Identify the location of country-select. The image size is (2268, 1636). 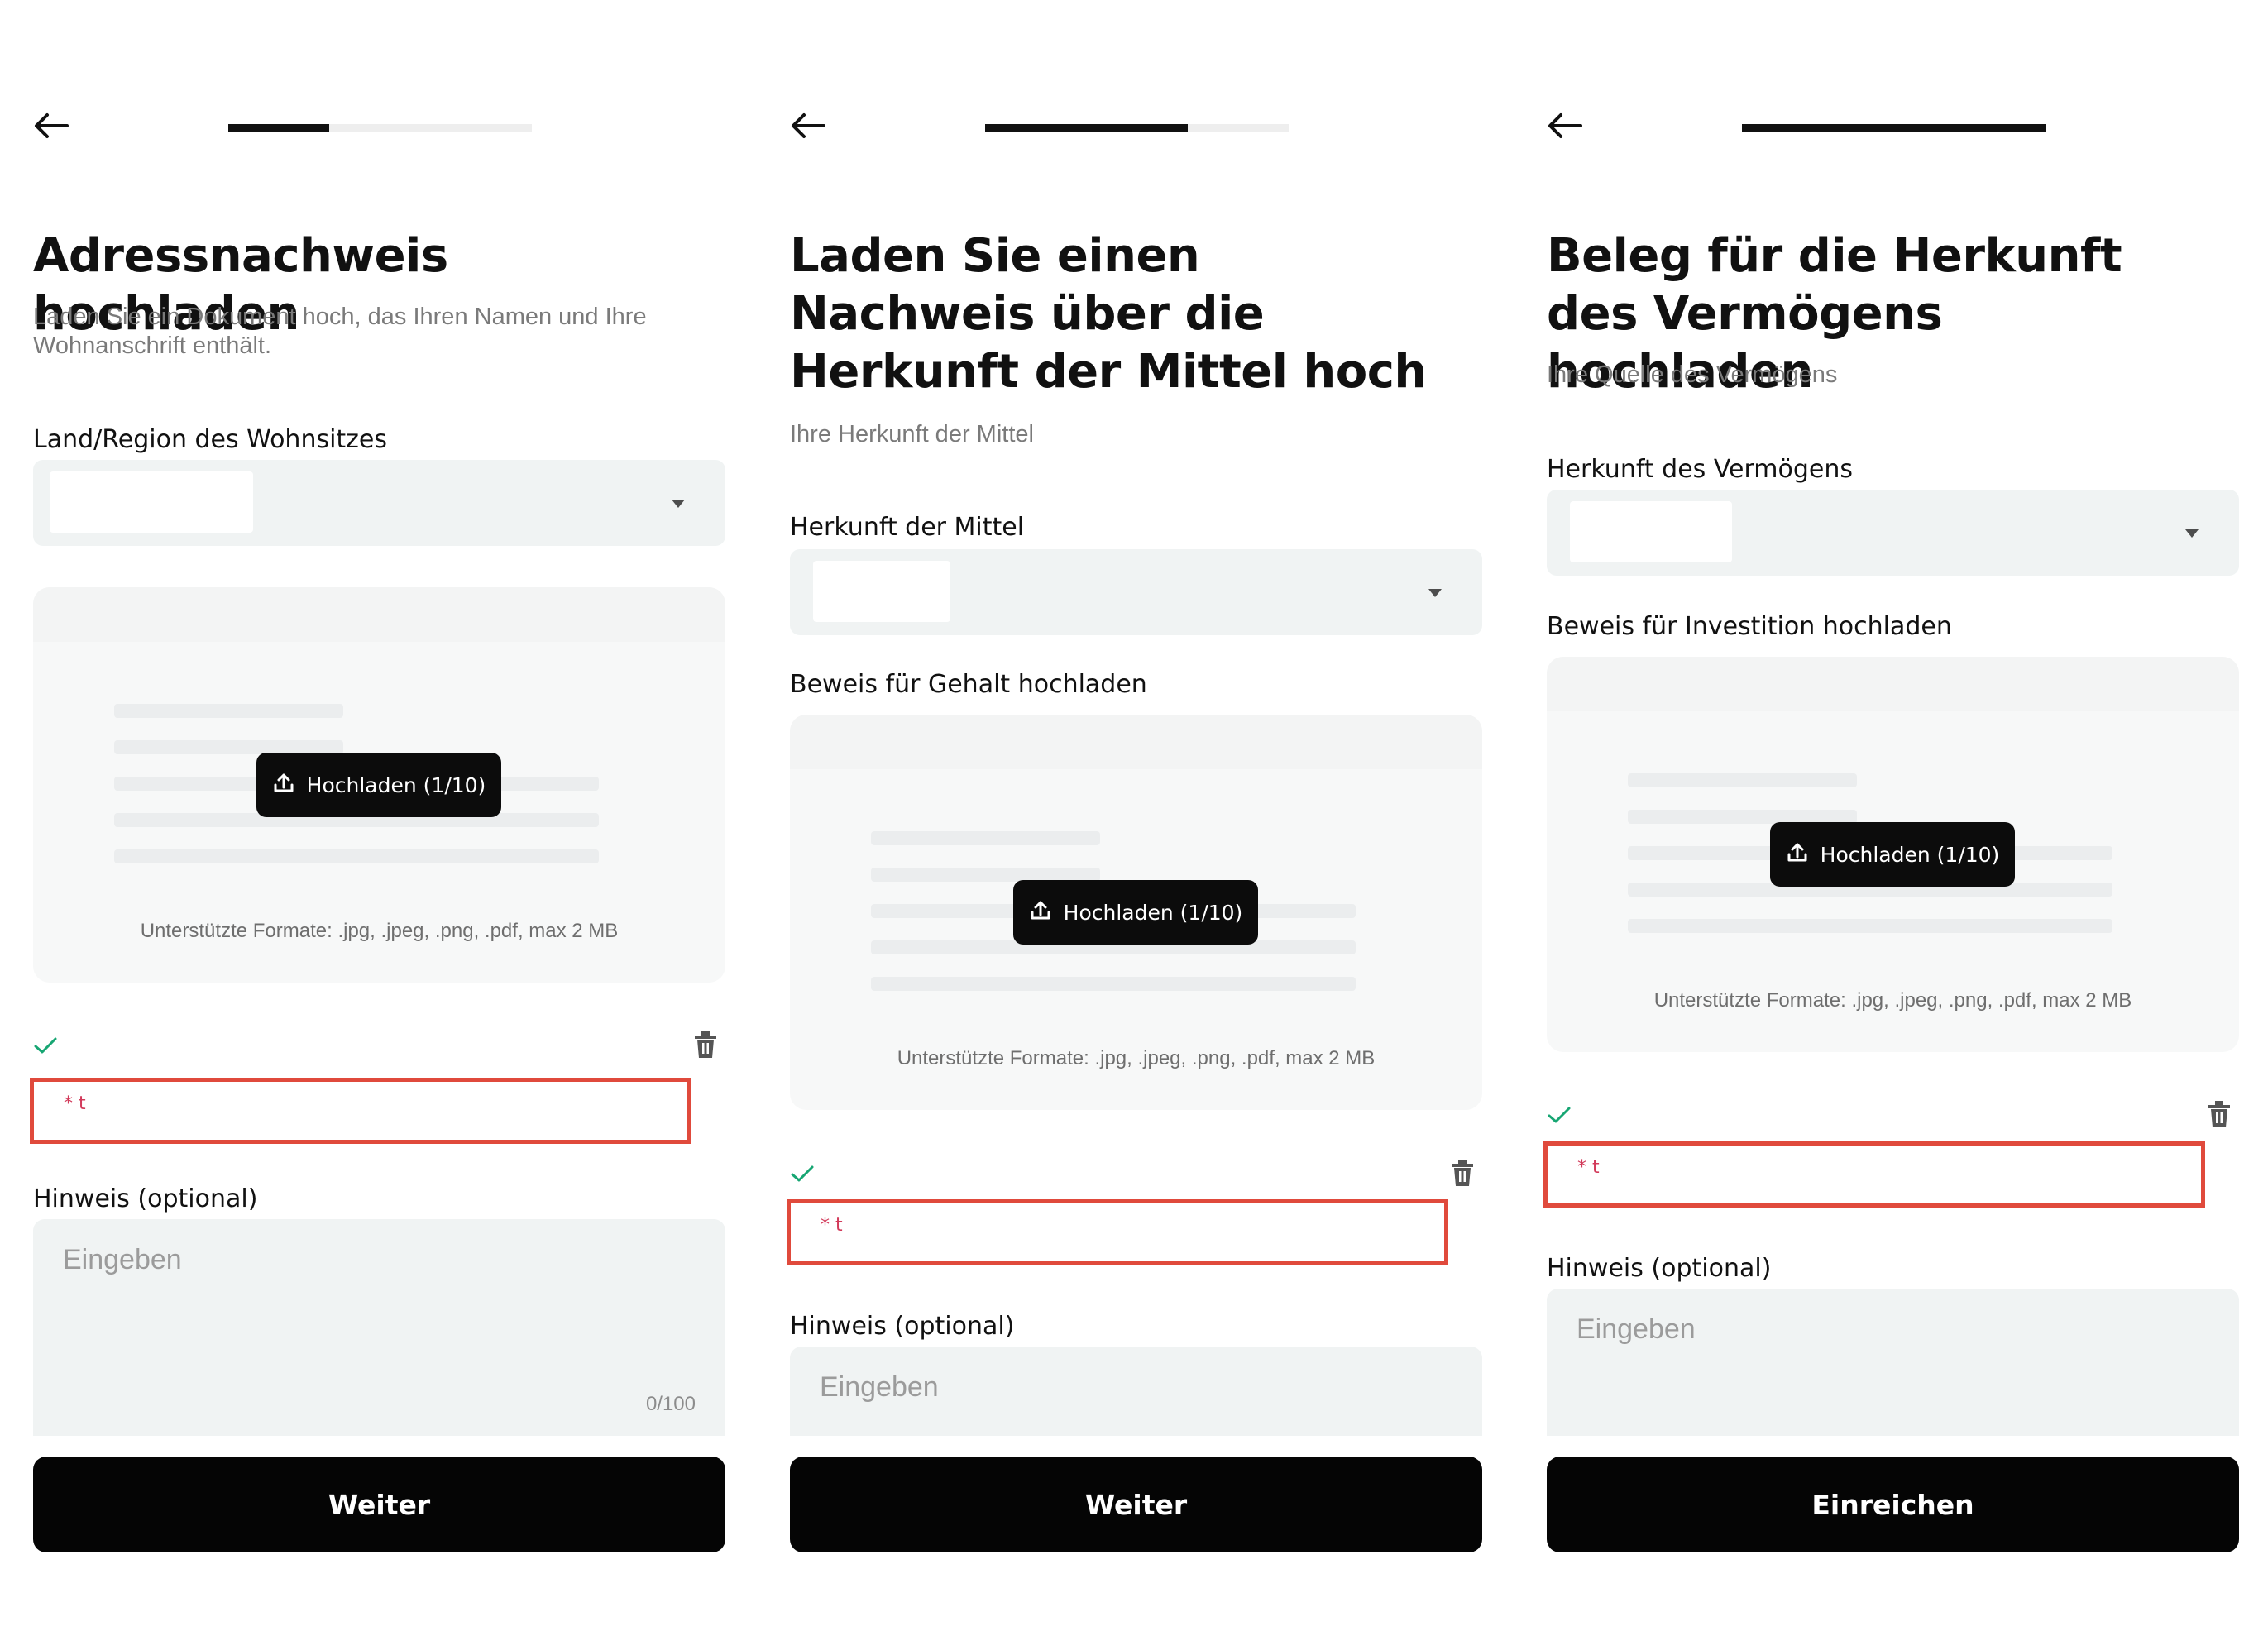
(379, 503).